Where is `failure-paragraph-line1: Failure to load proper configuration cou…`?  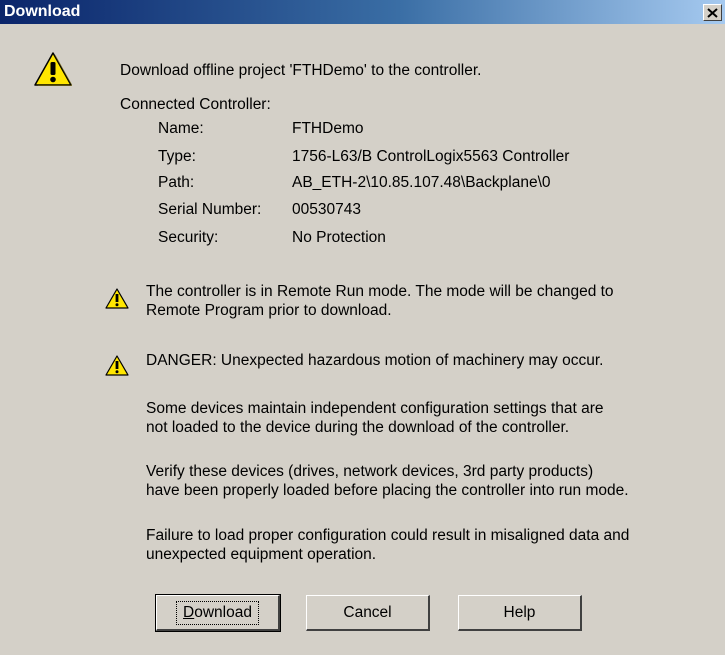
failure-paragraph-line1: Failure to load proper configuration cou… is located at coordinates (388, 535).